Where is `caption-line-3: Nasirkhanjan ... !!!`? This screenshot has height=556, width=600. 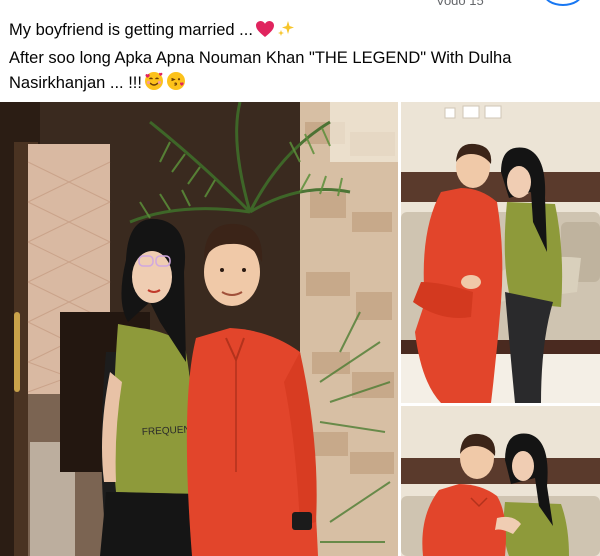 caption-line-3: Nasirkhanjan ... !!! is located at coordinates (301, 85).